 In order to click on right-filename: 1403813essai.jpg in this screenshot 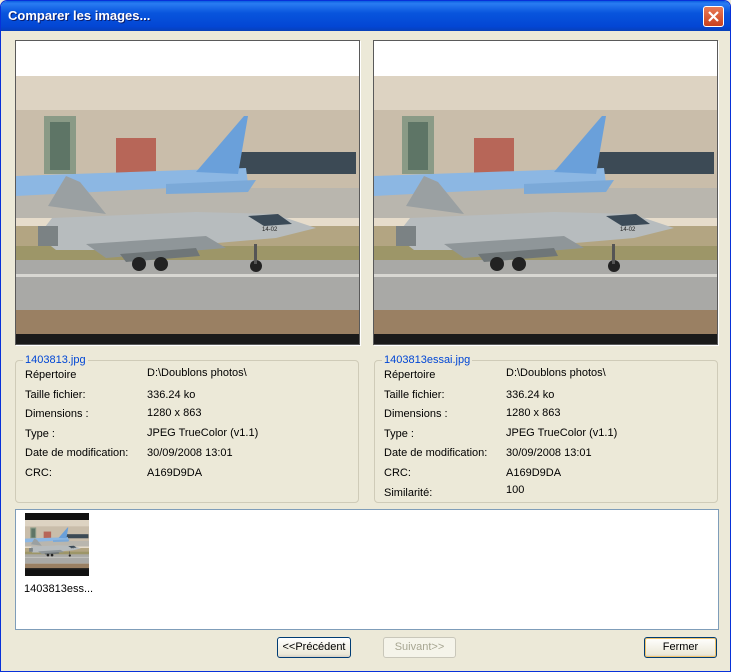, I will do `click(427, 360)`.